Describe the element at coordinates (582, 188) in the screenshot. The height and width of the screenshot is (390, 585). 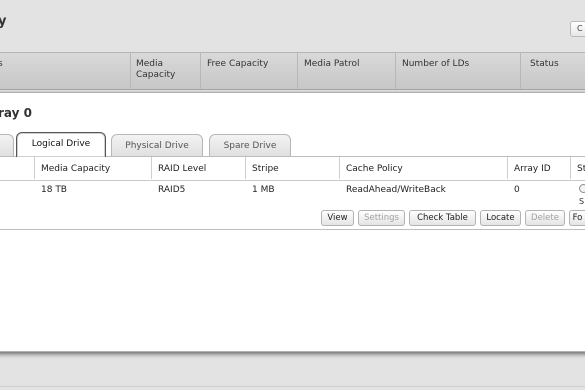
I see `status-icon` at that location.